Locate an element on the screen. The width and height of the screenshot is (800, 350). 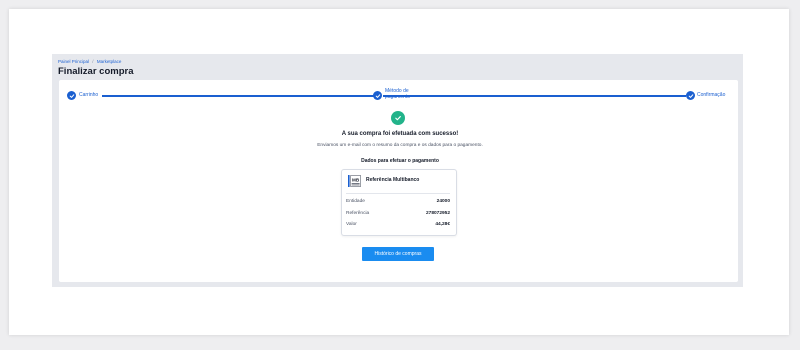
breadcrumb: Painel Principal / Marketplace is located at coordinates (89, 61).